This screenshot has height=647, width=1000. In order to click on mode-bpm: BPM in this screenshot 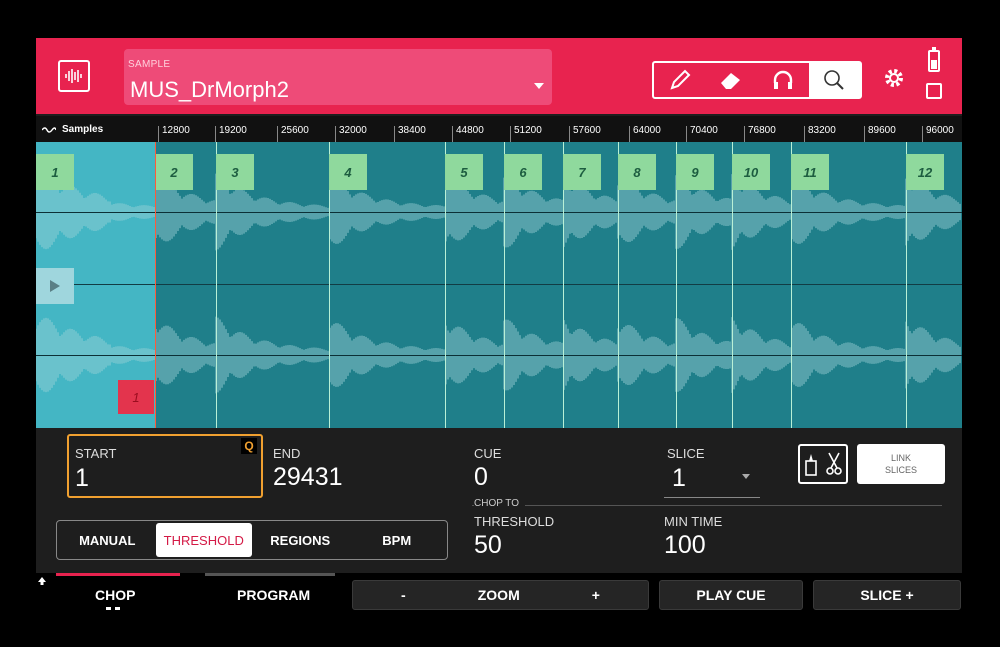, I will do `click(397, 540)`.